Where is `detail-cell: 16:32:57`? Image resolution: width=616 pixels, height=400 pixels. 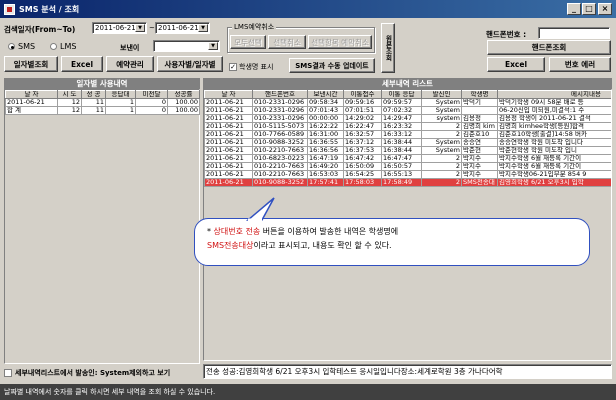 detail-cell: 16:32:57 is located at coordinates (362, 134).